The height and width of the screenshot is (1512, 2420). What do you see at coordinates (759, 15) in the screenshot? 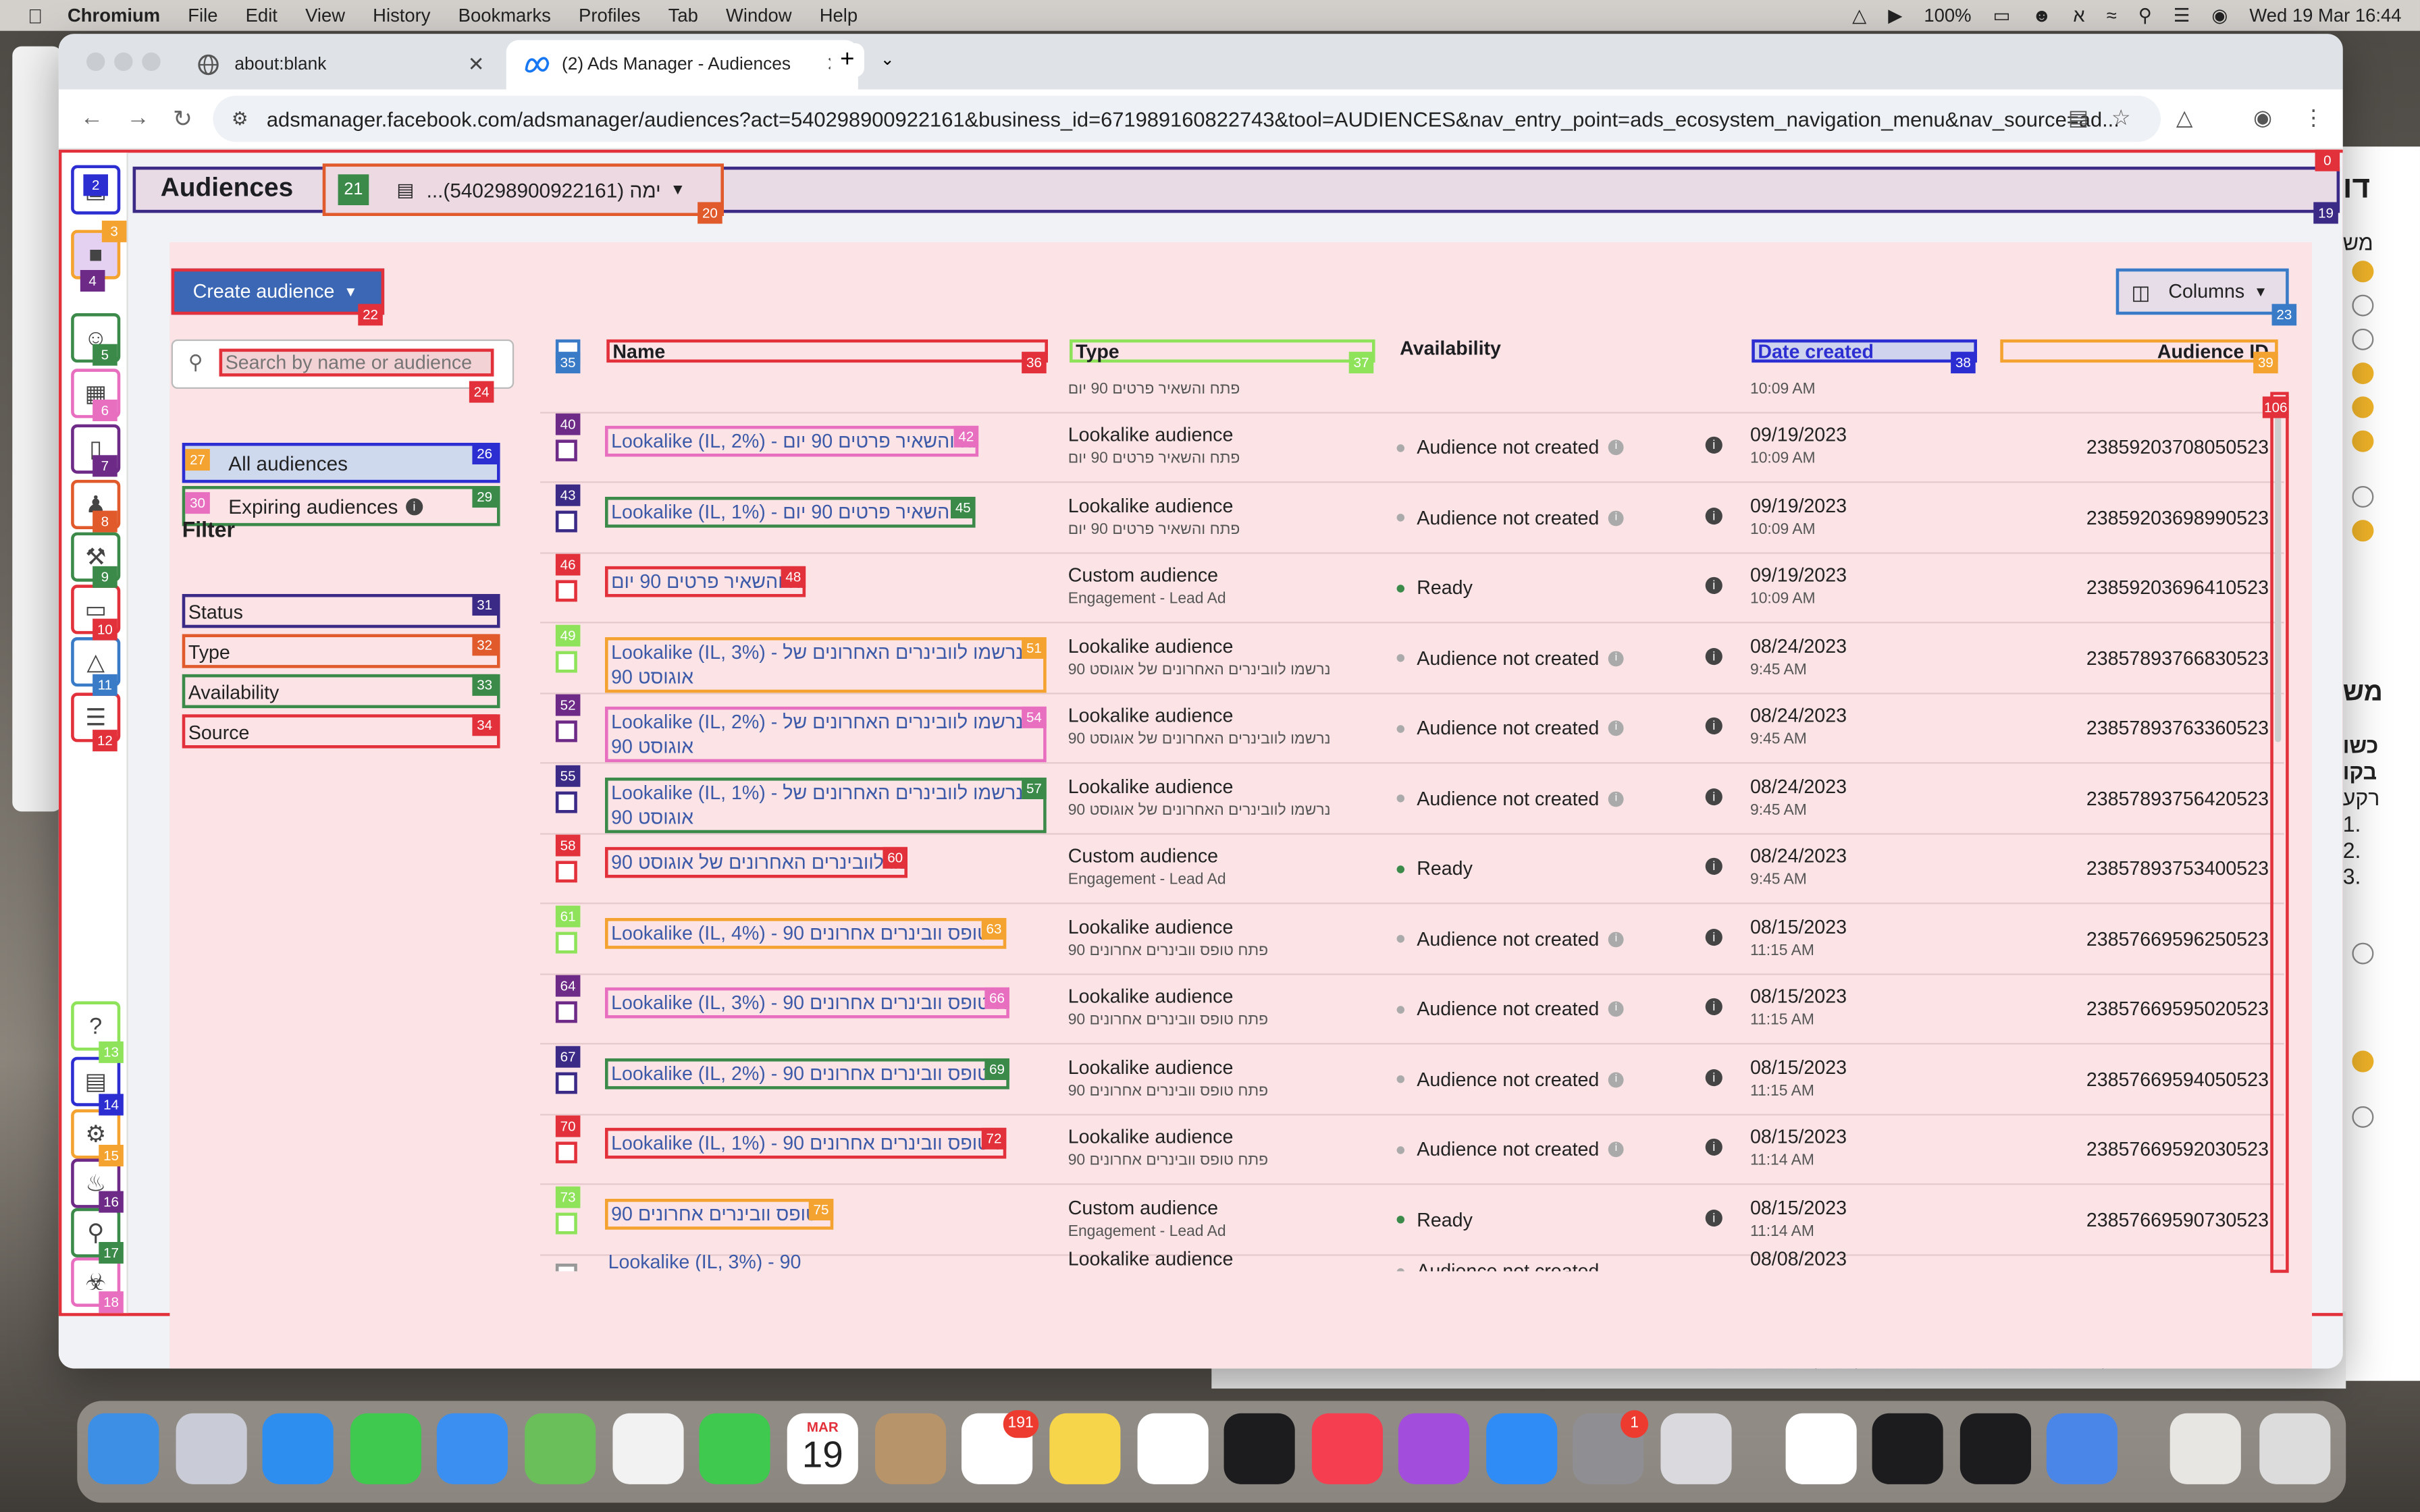
I see `menu-window: Window` at bounding box center [759, 15].